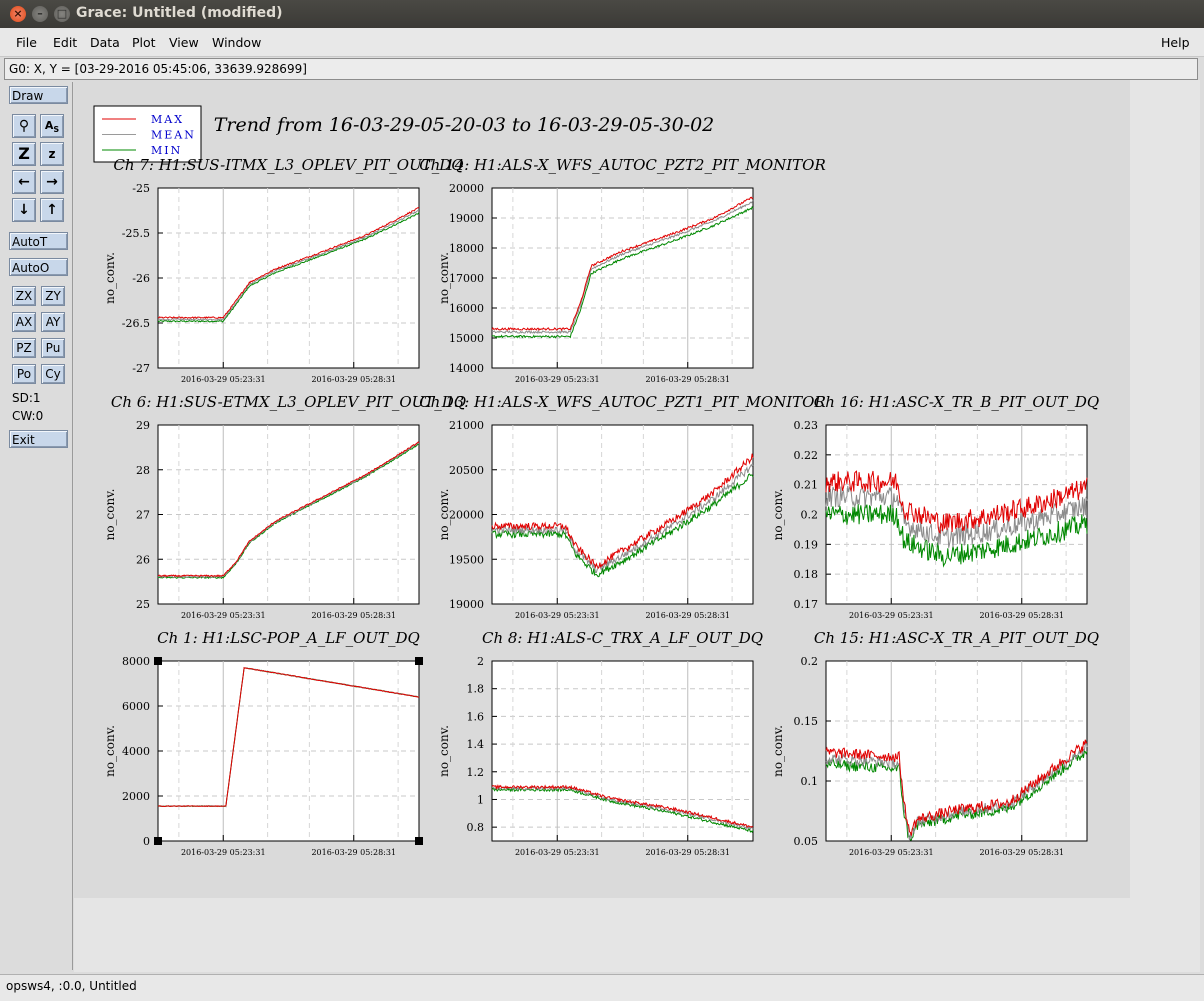 The image size is (1204, 1001). What do you see at coordinates (105, 42) in the screenshot?
I see `menu-data: Data` at bounding box center [105, 42].